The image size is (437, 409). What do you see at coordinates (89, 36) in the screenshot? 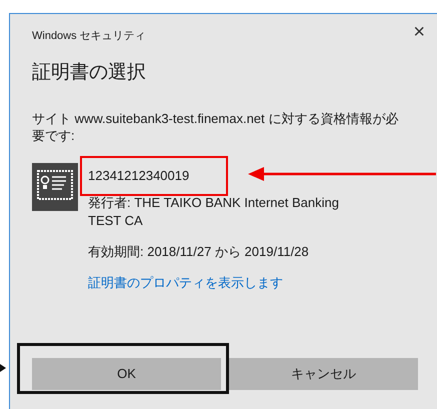
I see `window-title: Windows セキュリティ` at bounding box center [89, 36].